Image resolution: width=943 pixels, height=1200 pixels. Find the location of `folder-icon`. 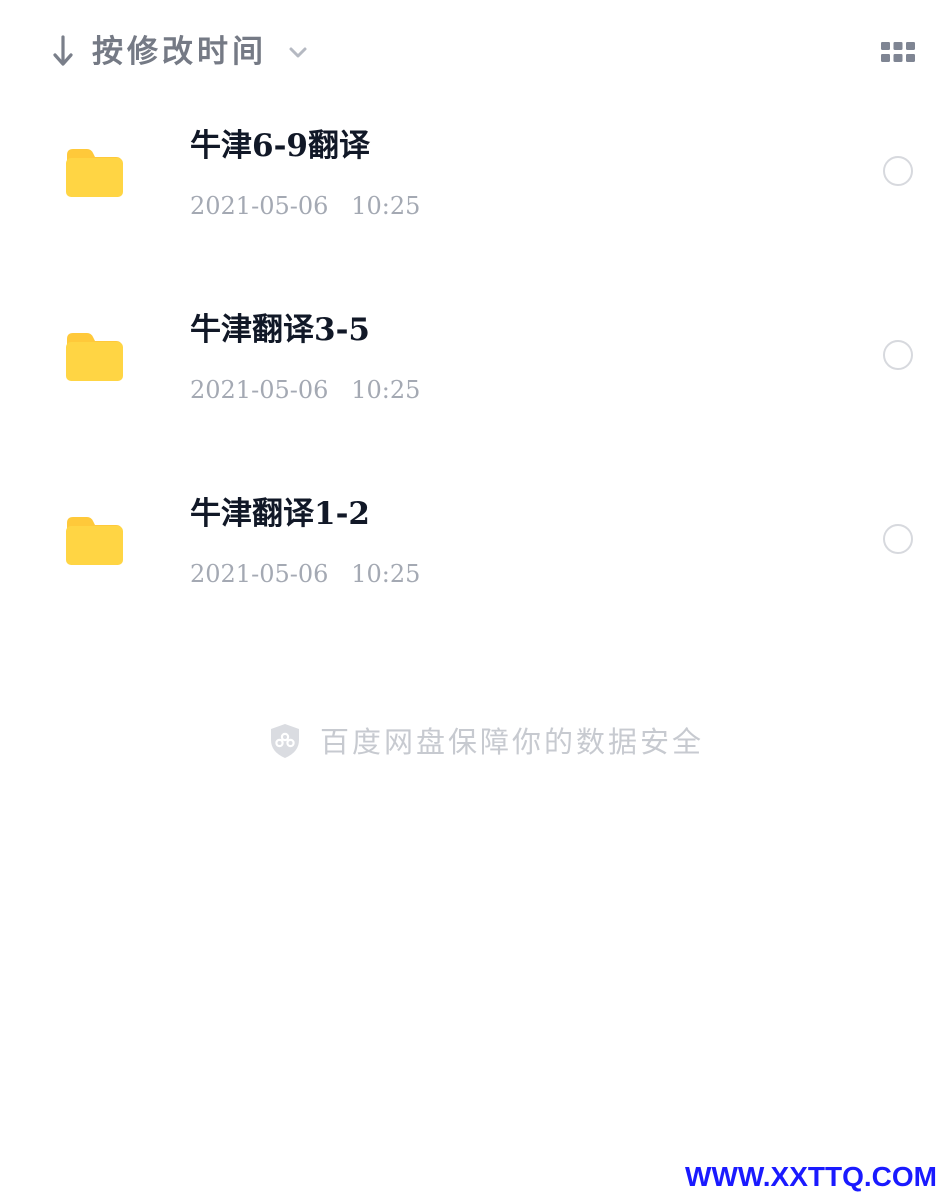

folder-icon is located at coordinates (94, 541).